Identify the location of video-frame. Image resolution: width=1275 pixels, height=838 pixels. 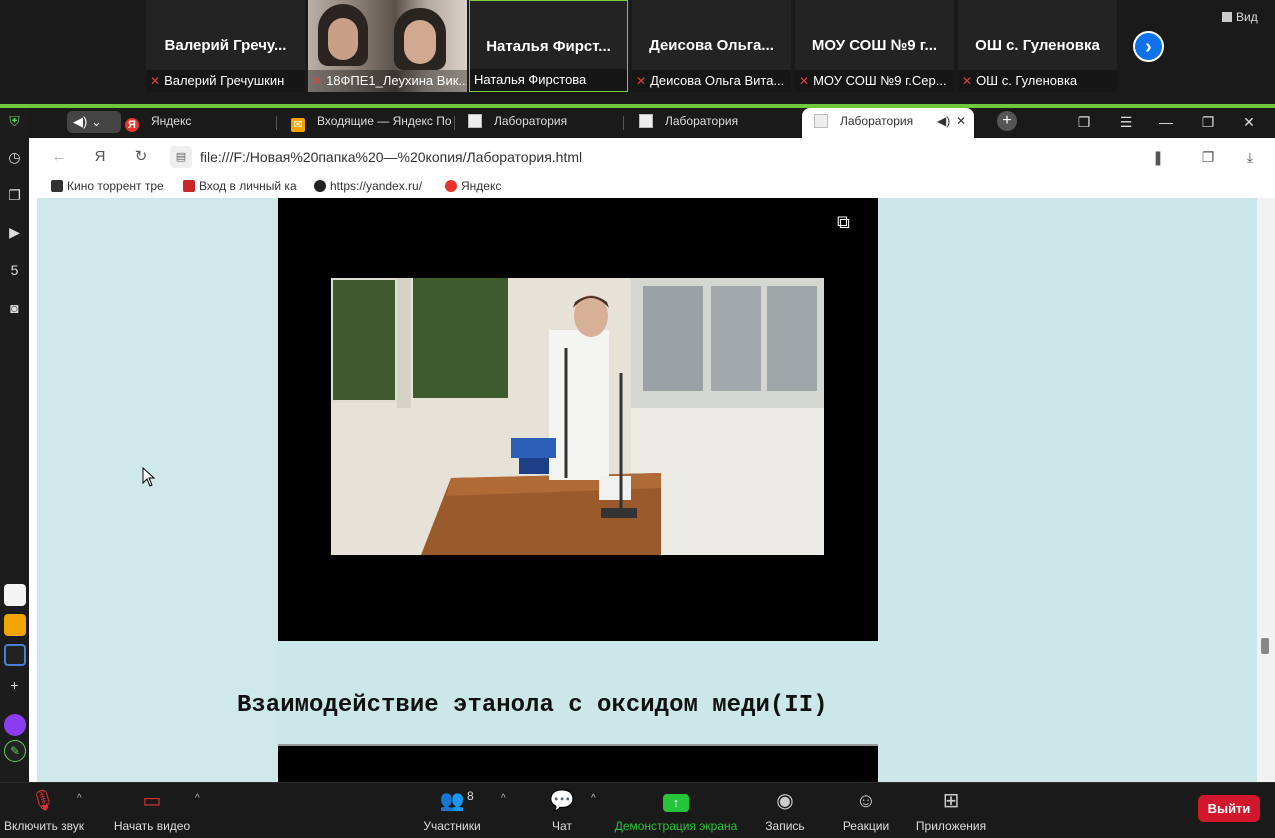
(577, 416).